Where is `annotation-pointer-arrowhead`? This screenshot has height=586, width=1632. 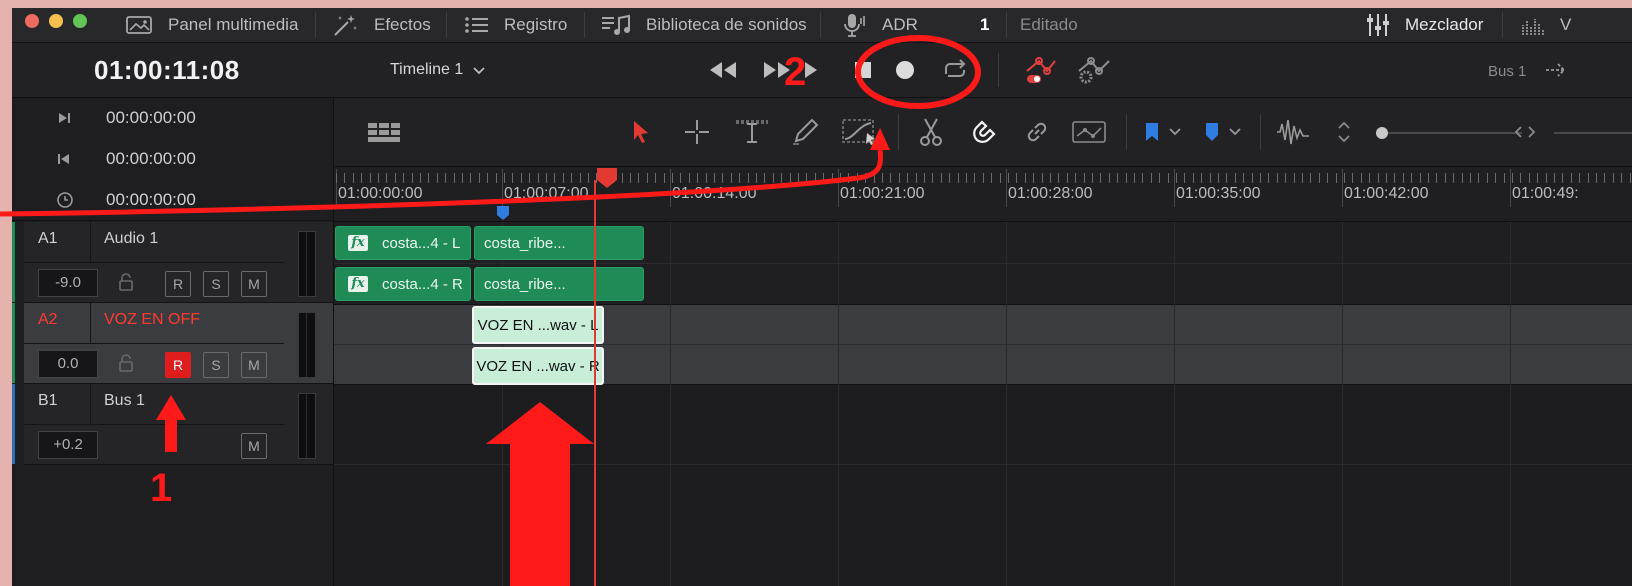
annotation-pointer-arrowhead is located at coordinates (880, 139).